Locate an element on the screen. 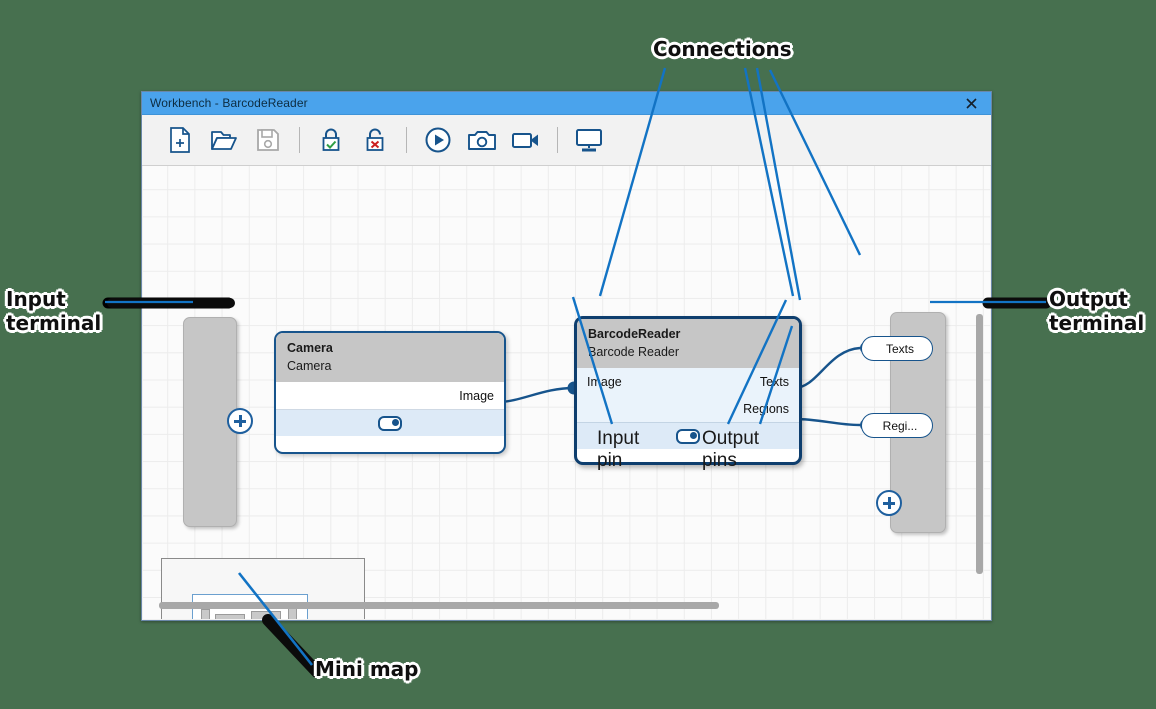 The height and width of the screenshot is (709, 1156). input-terminal-add-button is located at coordinates (240, 421).